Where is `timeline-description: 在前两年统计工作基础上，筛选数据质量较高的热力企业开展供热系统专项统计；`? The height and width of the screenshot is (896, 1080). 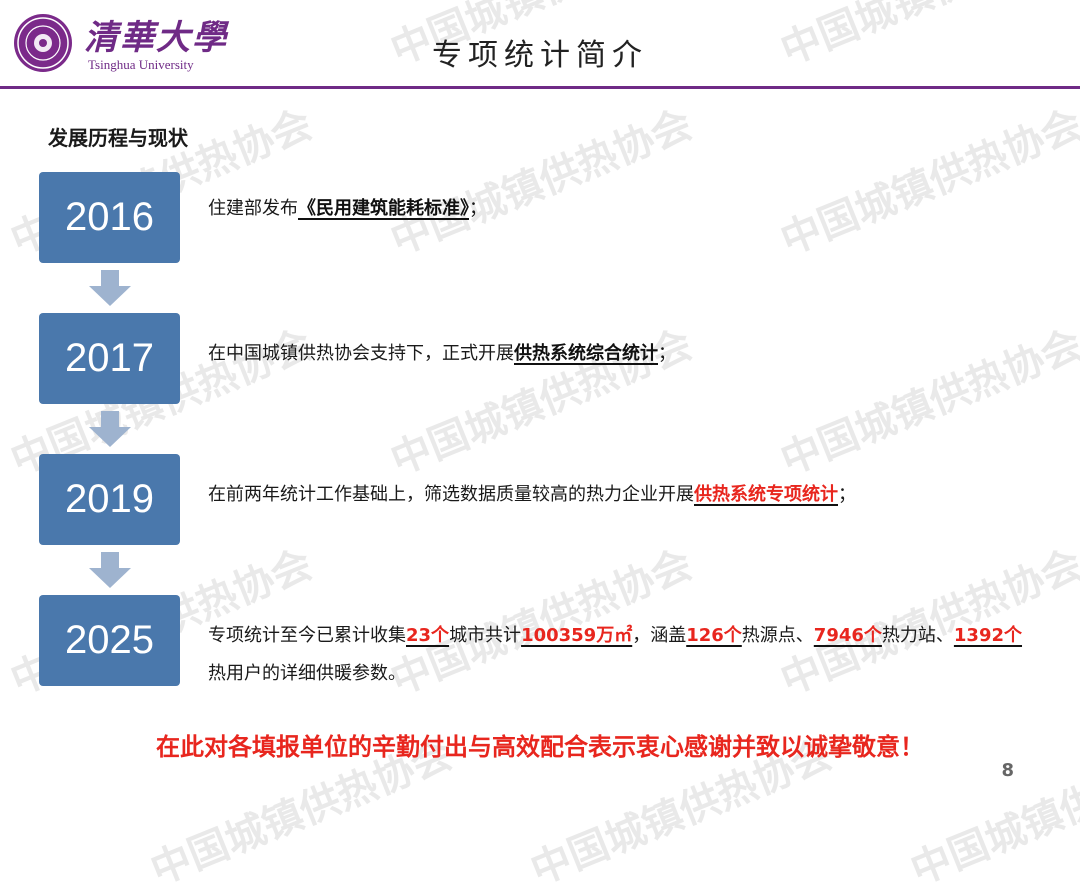 timeline-description: 在前两年统计工作基础上，筛选数据质量较高的热力企业开展供热系统专项统计； is located at coordinates (618, 495).